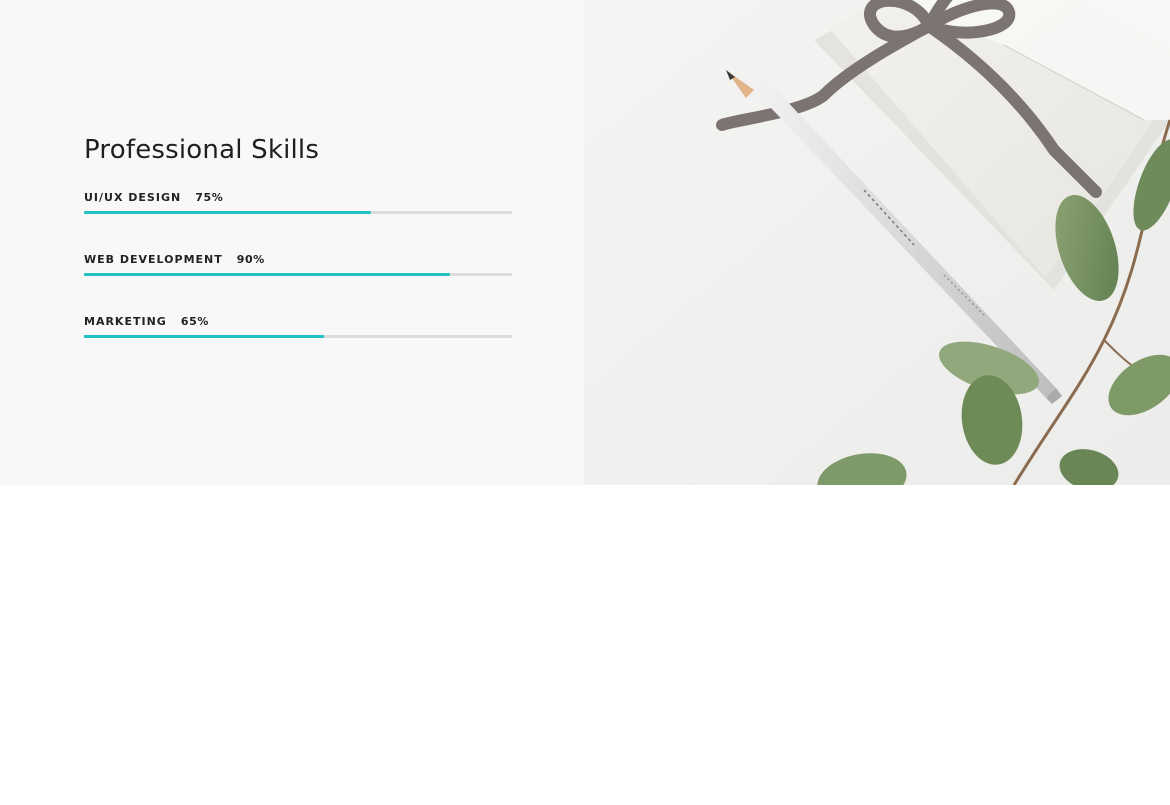  Describe the element at coordinates (298, 221) in the screenshot. I see `skill-ui-ux-design: UI/UX DESIGN 75%` at that location.